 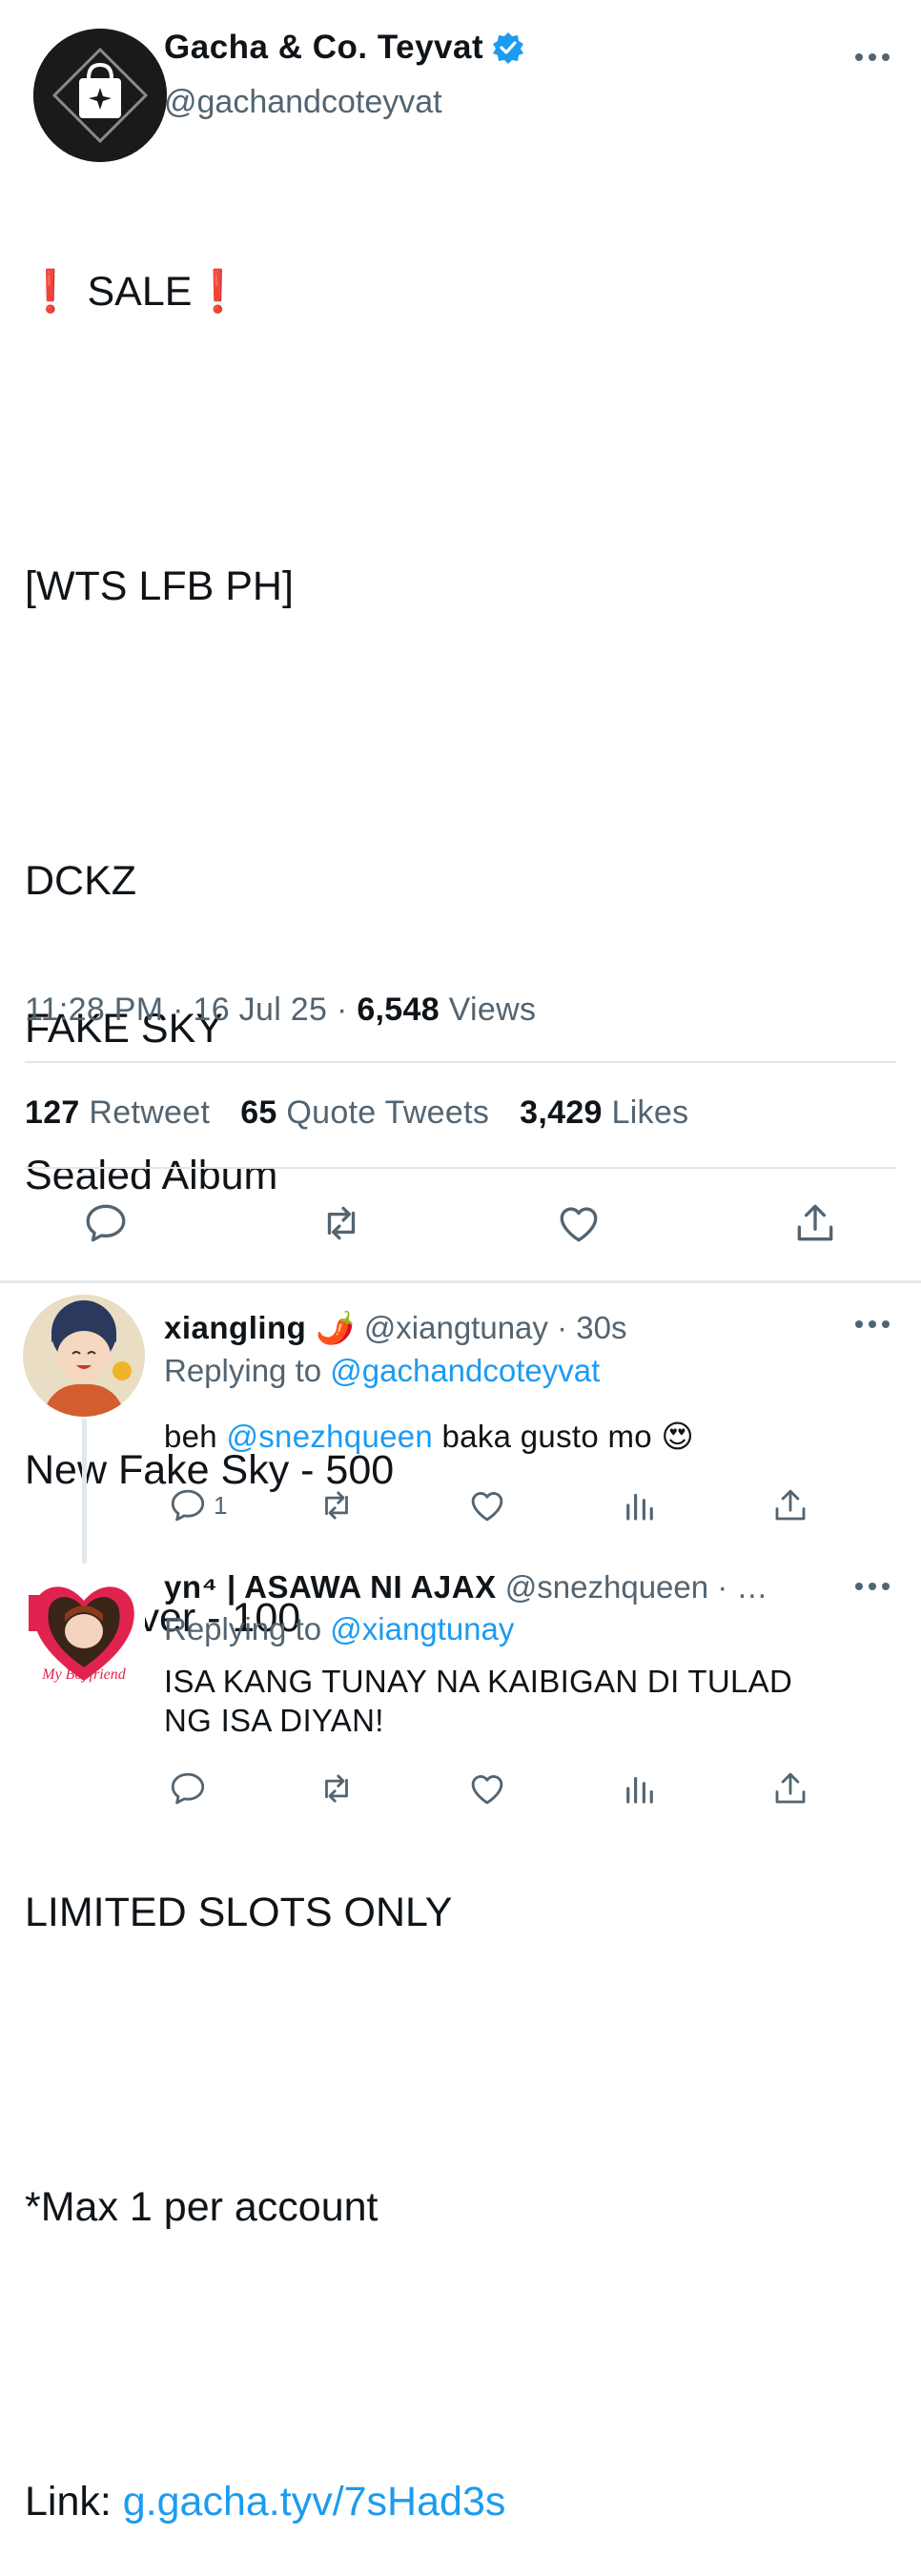 What do you see at coordinates (488, 1010) in the screenshot?
I see `views-label: Views` at bounding box center [488, 1010].